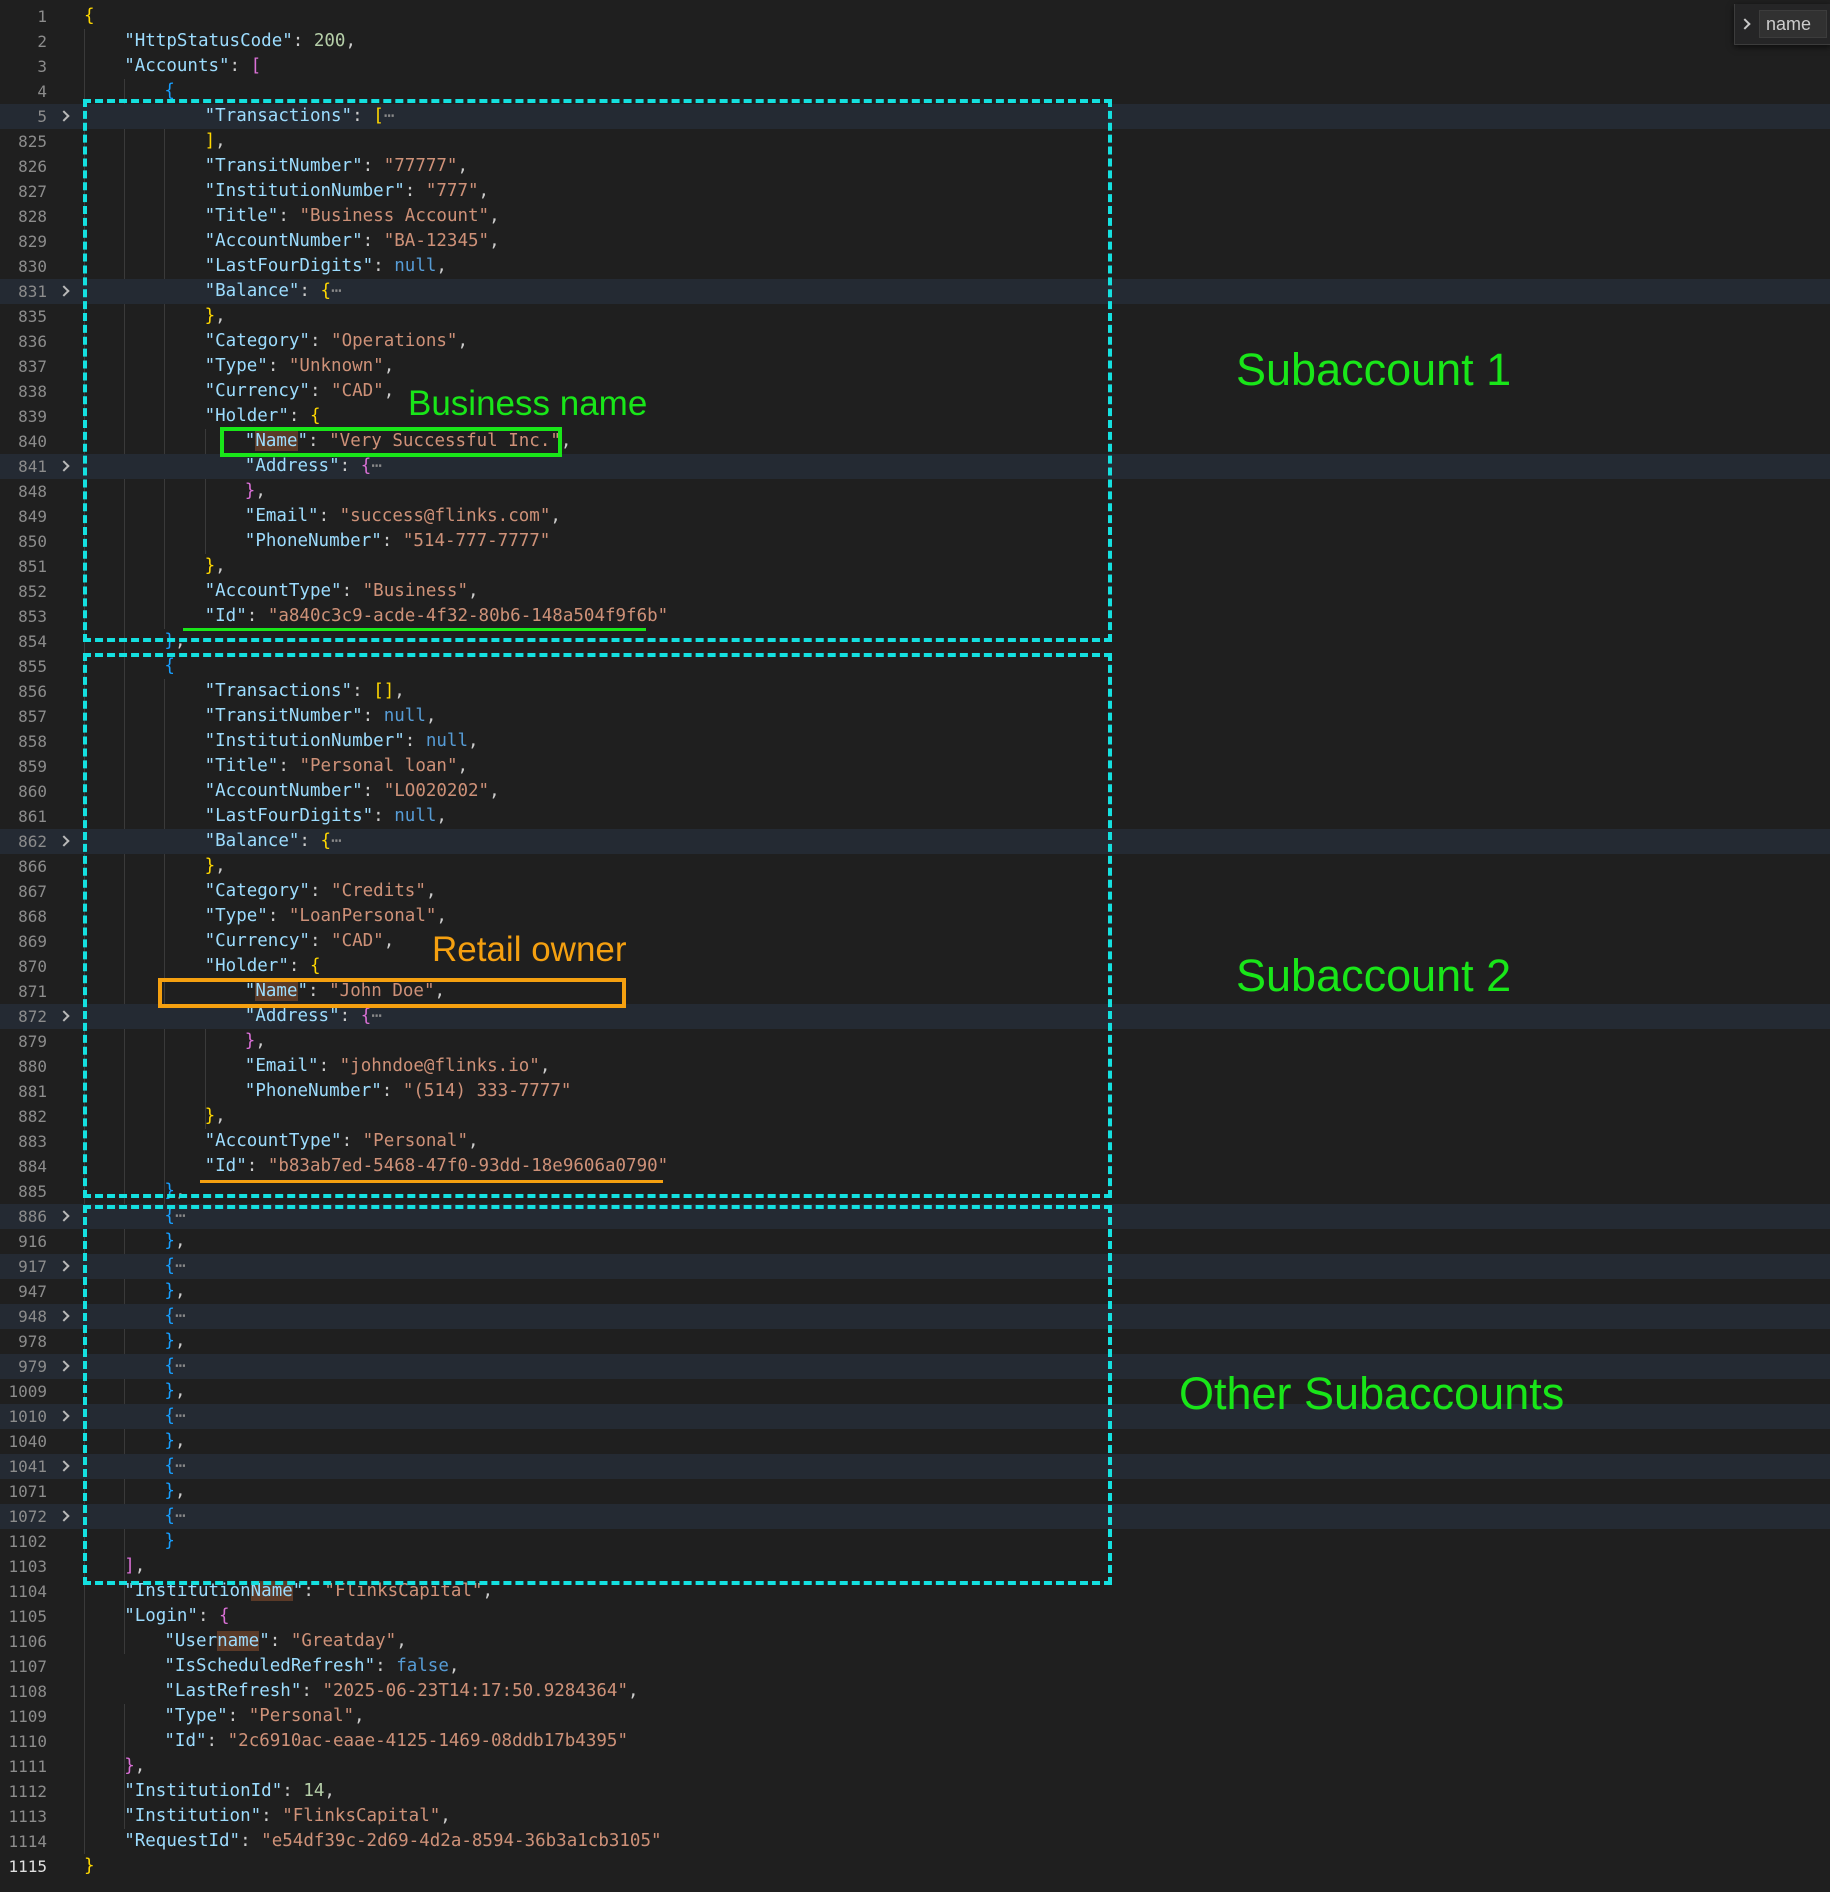 The width and height of the screenshot is (1830, 1892). I want to click on toggle-replace-chevron-icon, so click(1745, 24).